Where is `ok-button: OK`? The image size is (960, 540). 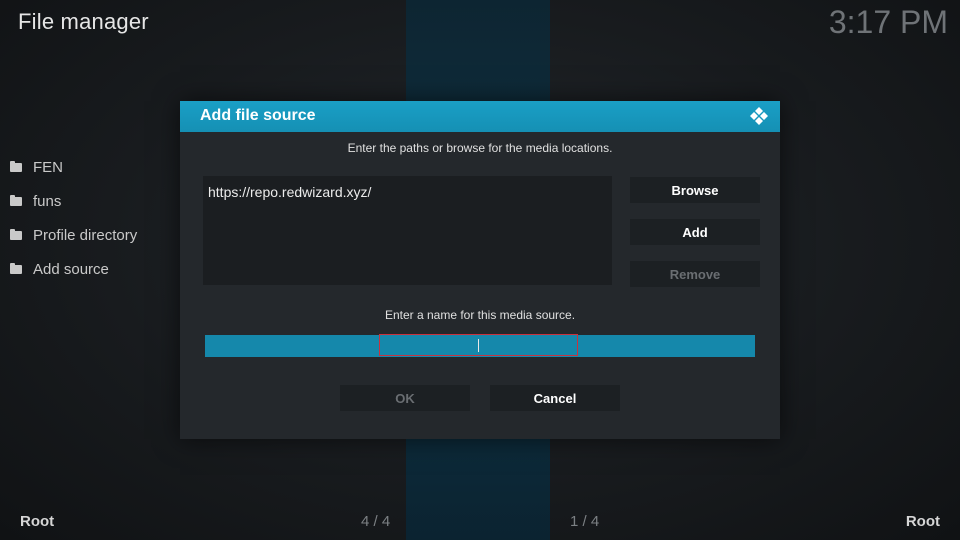
ok-button: OK is located at coordinates (405, 398).